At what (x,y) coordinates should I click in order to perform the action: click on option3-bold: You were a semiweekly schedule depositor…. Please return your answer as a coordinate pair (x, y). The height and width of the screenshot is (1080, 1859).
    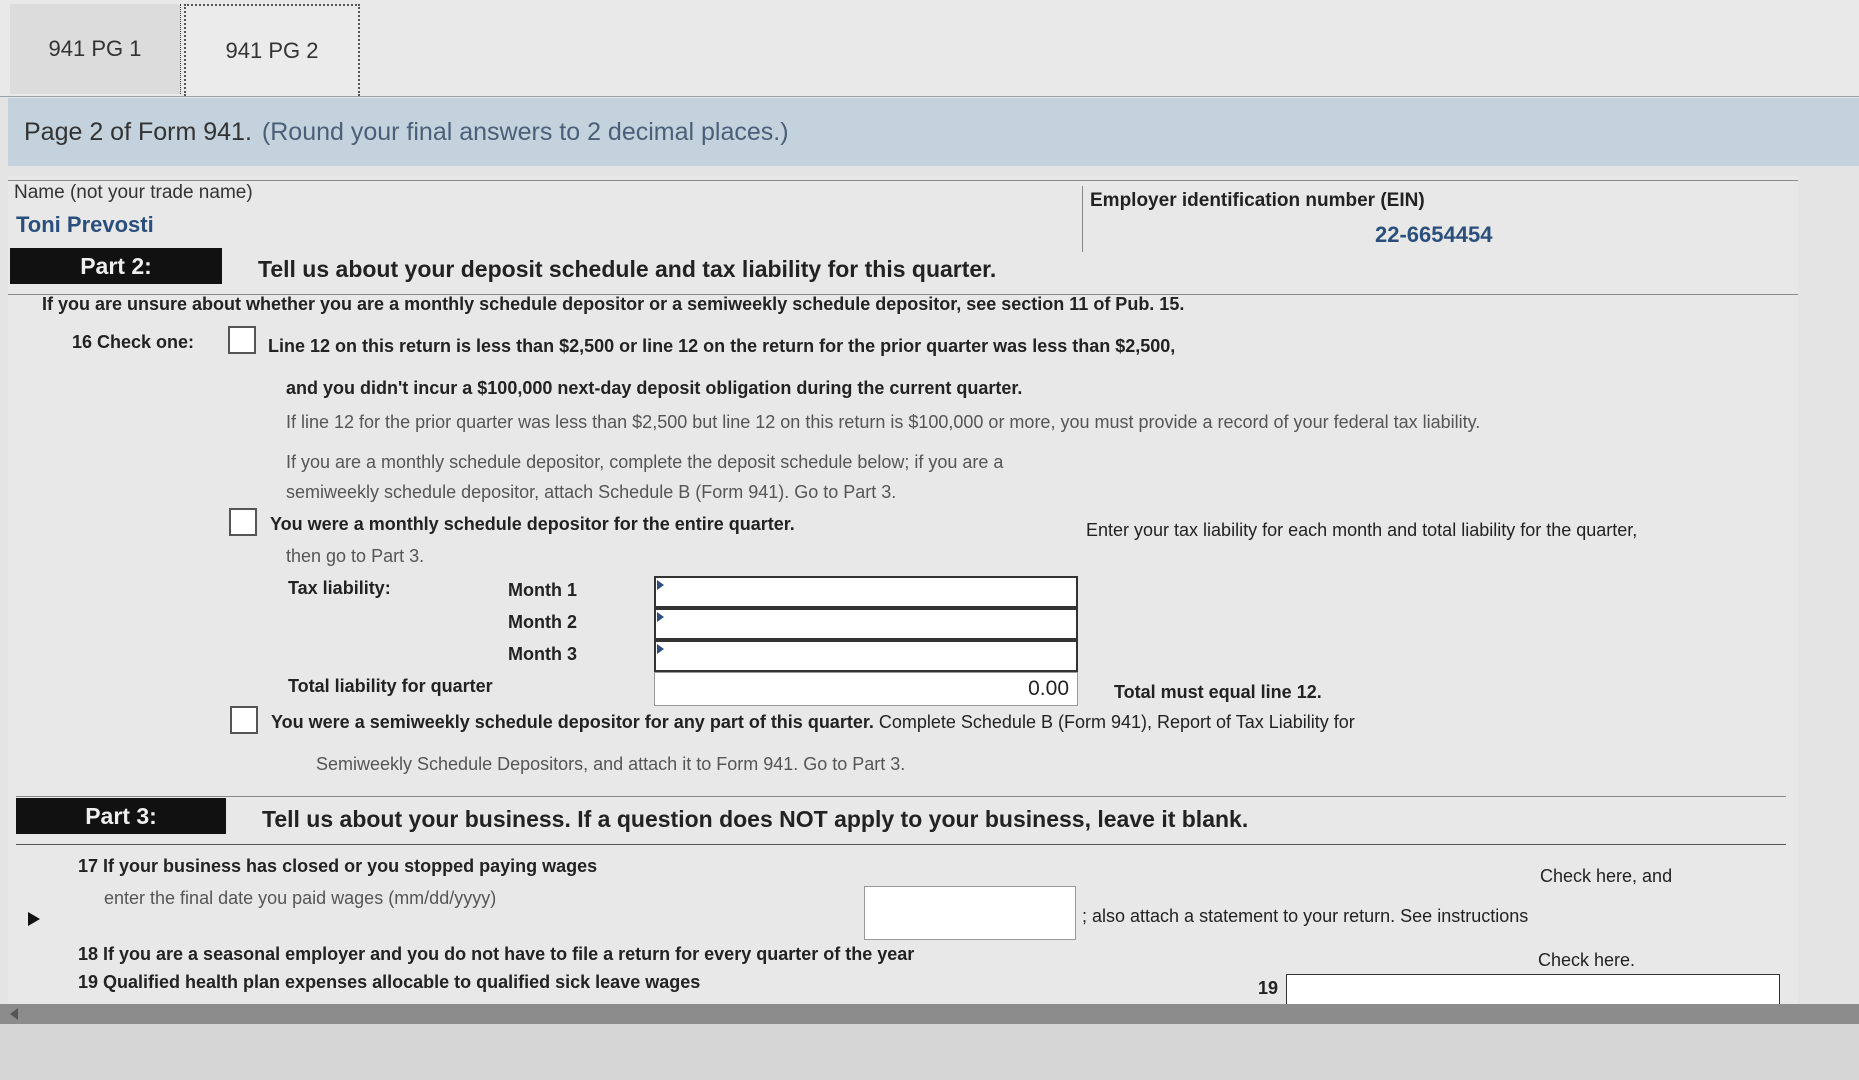
    Looking at the image, I should click on (572, 722).